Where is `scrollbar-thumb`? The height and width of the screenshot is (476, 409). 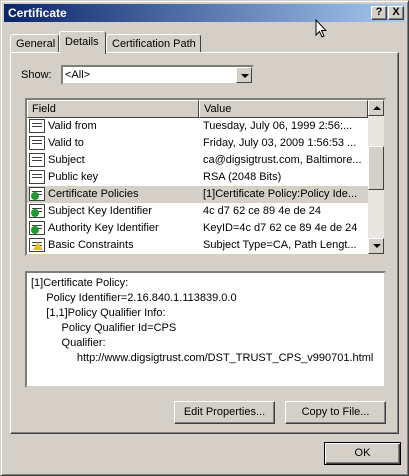
scrollbar-thumb is located at coordinates (376, 168).